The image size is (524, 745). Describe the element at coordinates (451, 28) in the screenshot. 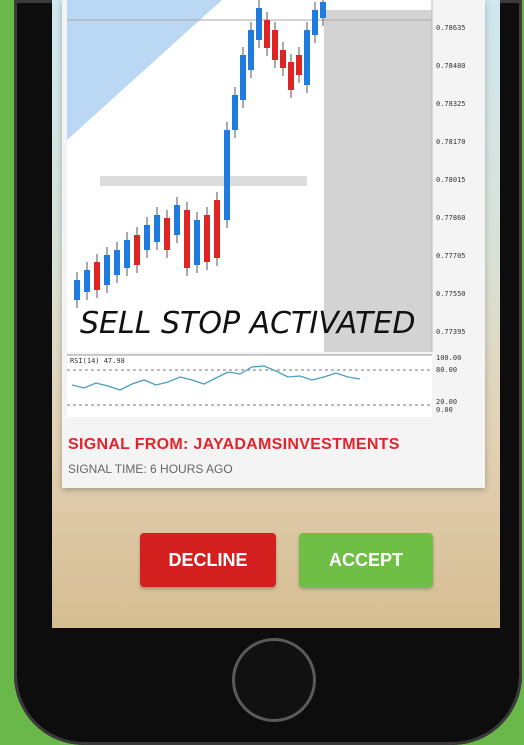

I see `price-tick-label: 0.78635` at that location.